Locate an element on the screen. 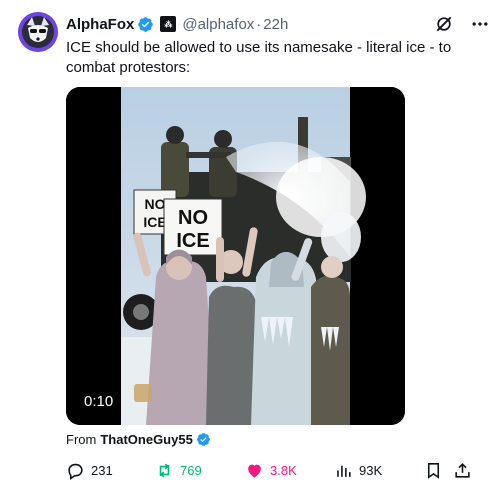 The image size is (500, 497). action-bar: 231 769 3.8K 93K is located at coordinates (271, 470).